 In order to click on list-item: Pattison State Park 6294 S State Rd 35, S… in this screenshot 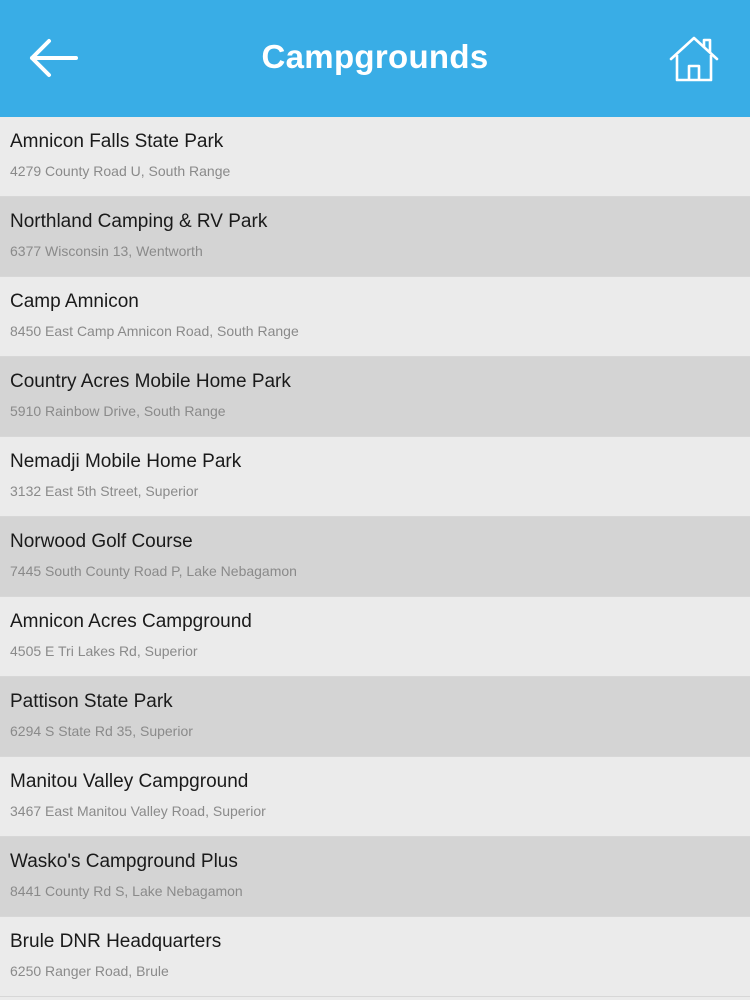, I will do `click(375, 717)`.